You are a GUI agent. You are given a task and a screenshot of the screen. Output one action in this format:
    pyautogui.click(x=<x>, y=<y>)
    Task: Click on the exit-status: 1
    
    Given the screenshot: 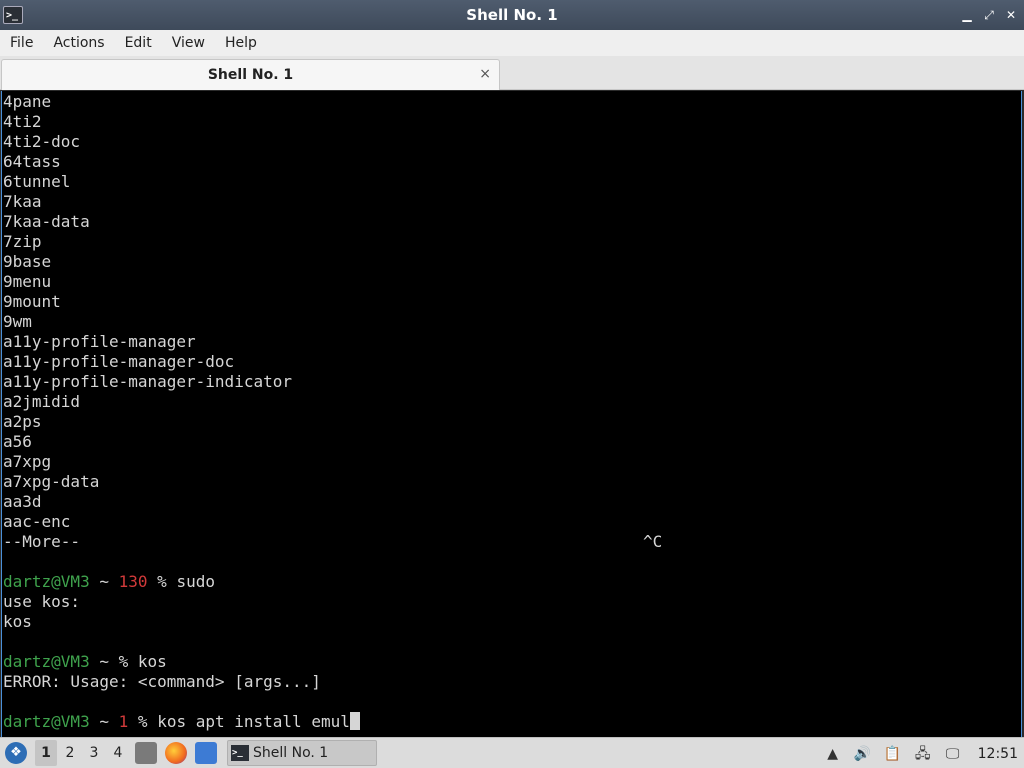 What is the action you would take?
    pyautogui.click(x=123, y=721)
    